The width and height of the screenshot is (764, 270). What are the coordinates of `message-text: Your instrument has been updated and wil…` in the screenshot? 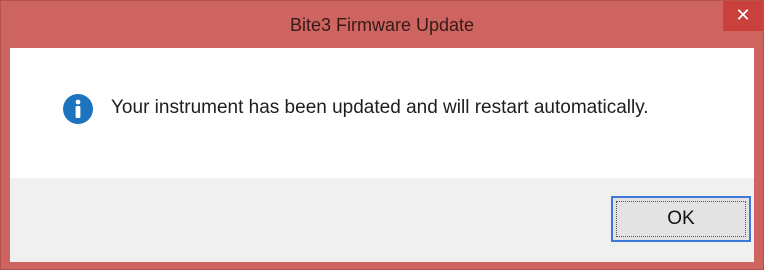 It's located at (380, 107).